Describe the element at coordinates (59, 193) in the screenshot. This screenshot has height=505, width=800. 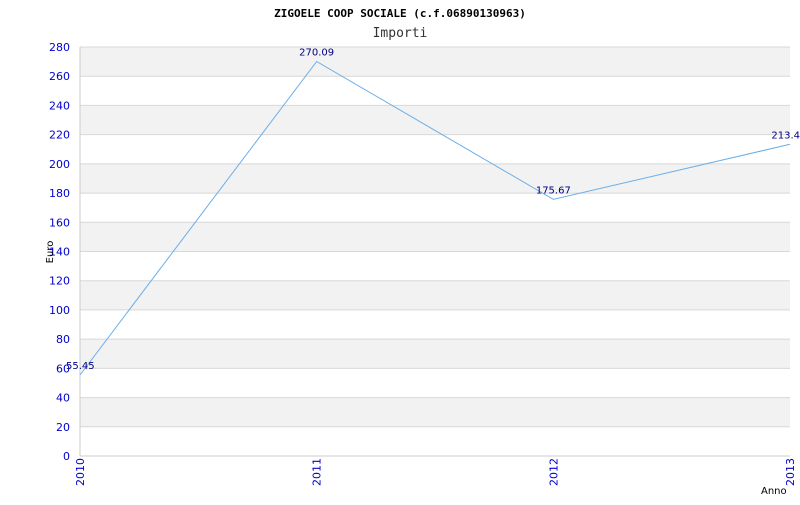
I see `y-tick-label: 180` at that location.